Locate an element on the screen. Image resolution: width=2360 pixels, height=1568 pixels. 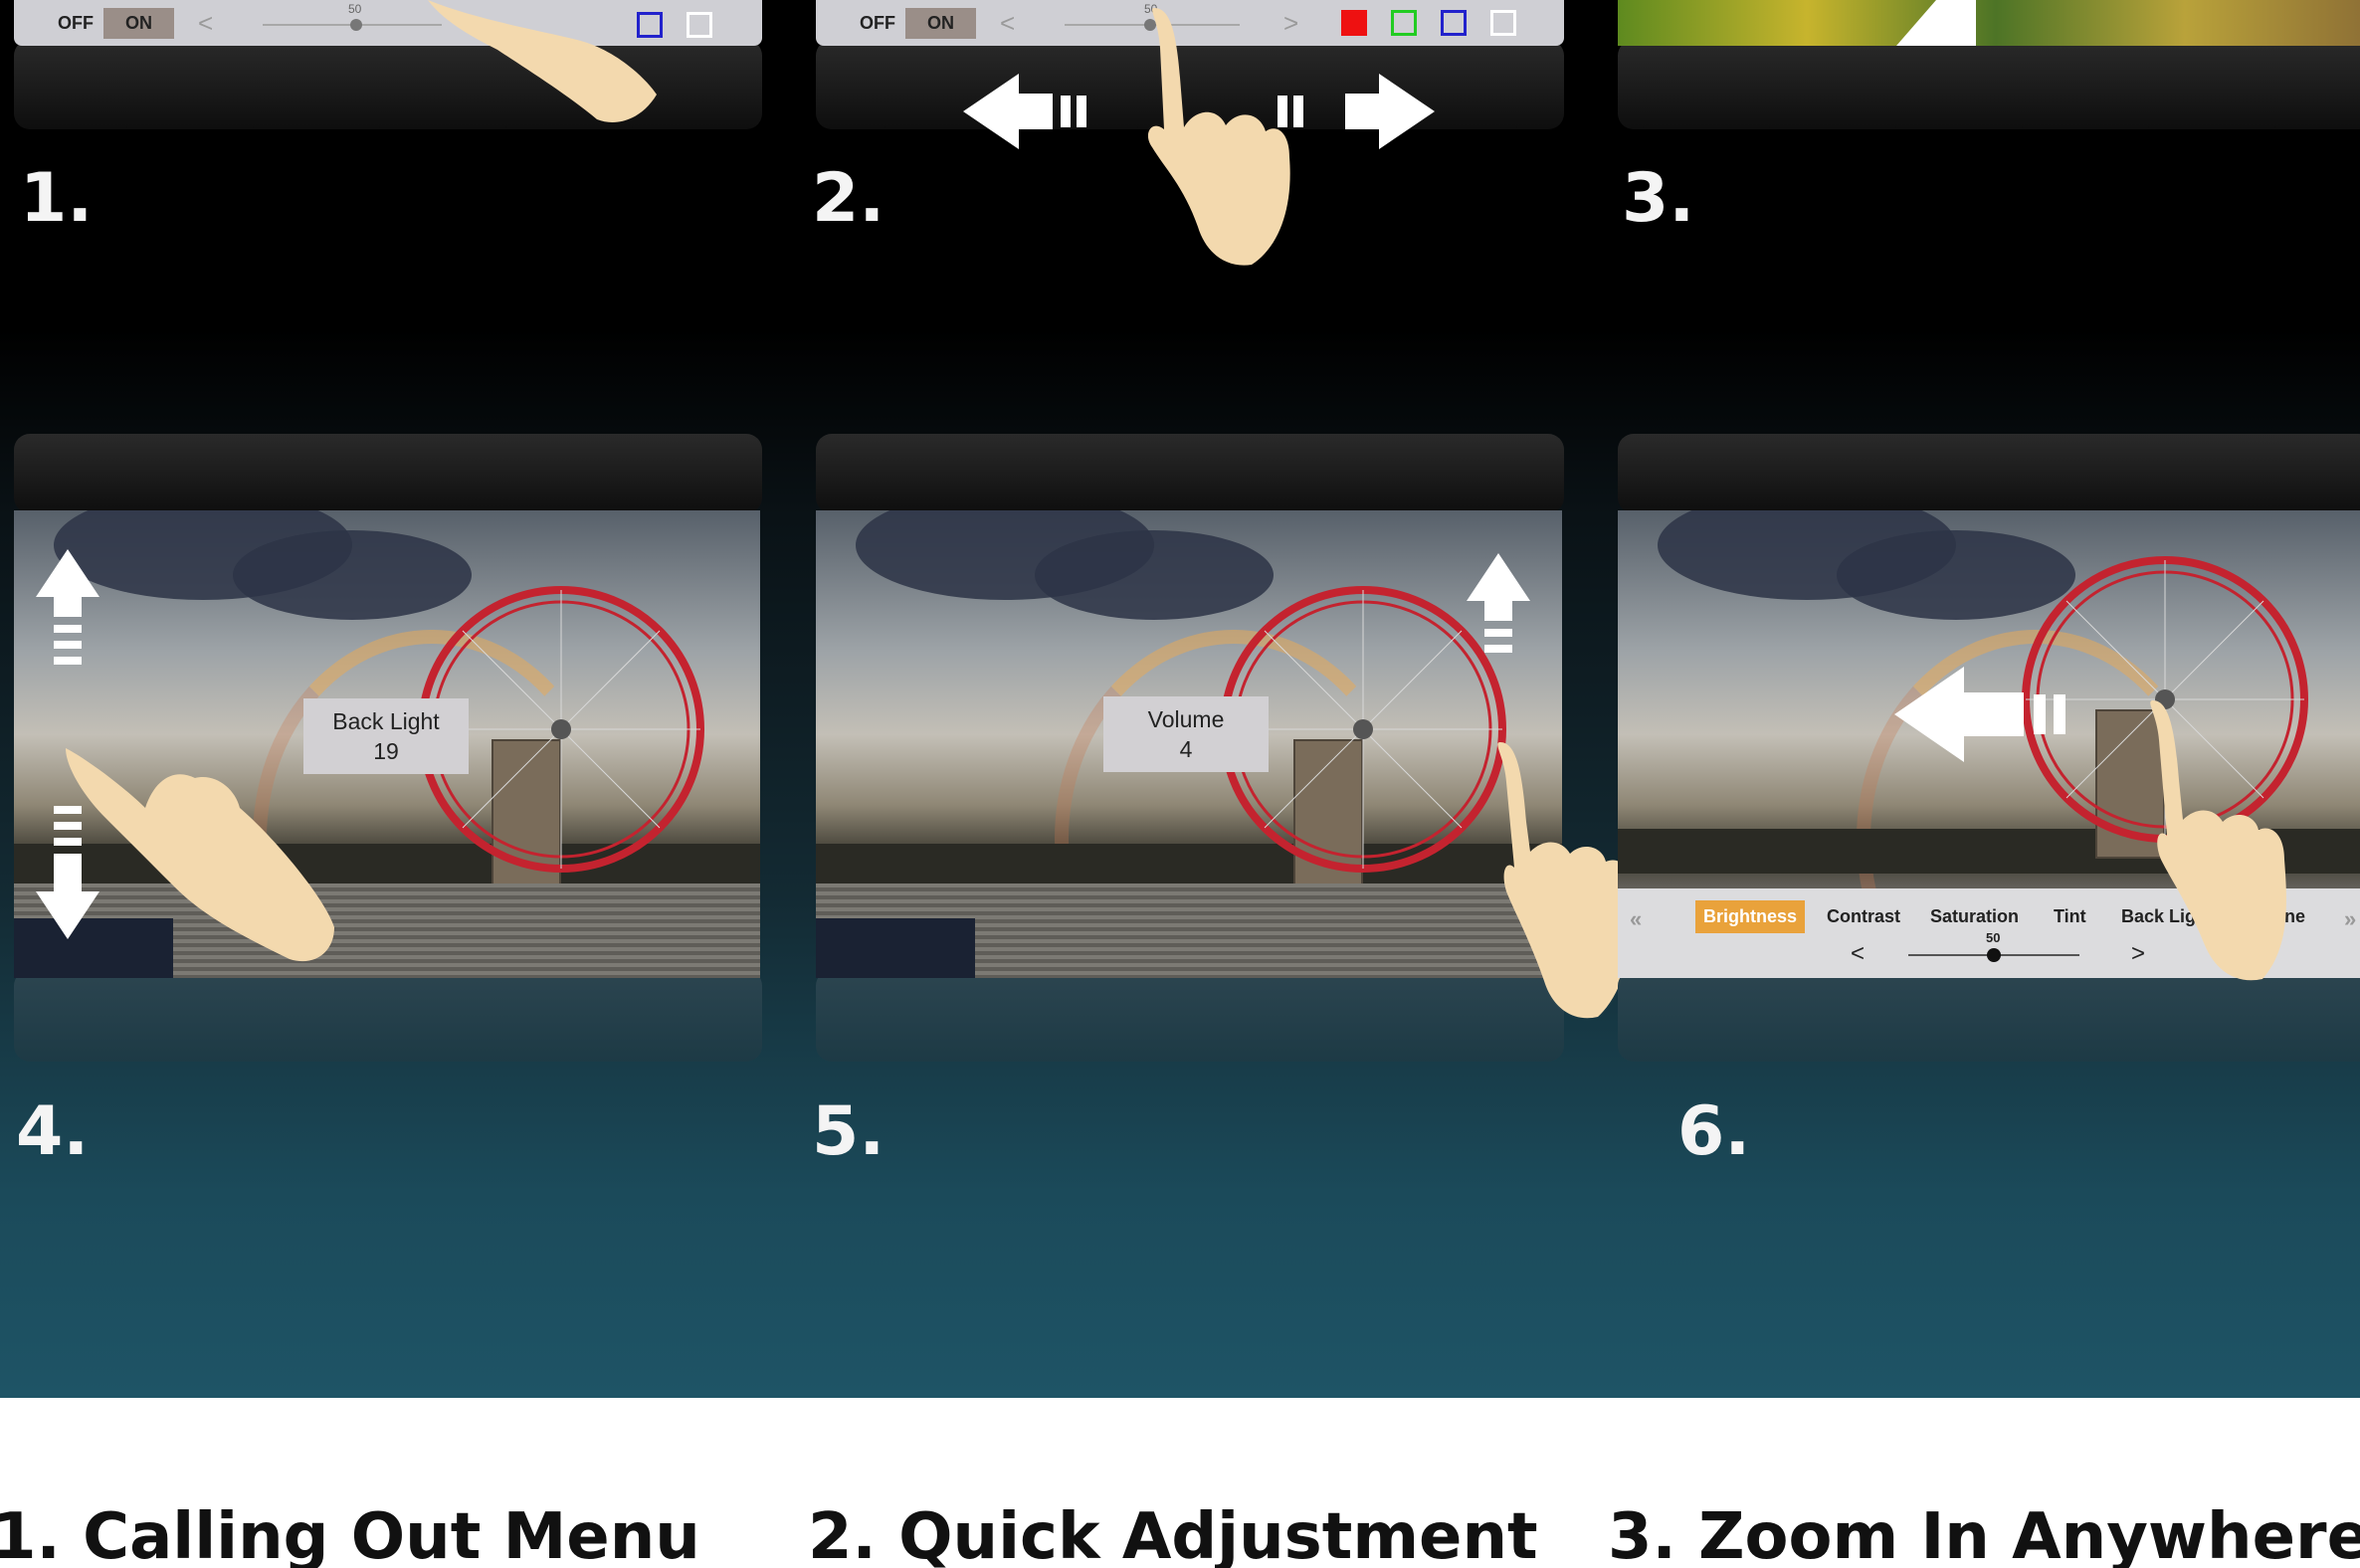
menu-prev-button: < is located at coordinates (1858, 954).